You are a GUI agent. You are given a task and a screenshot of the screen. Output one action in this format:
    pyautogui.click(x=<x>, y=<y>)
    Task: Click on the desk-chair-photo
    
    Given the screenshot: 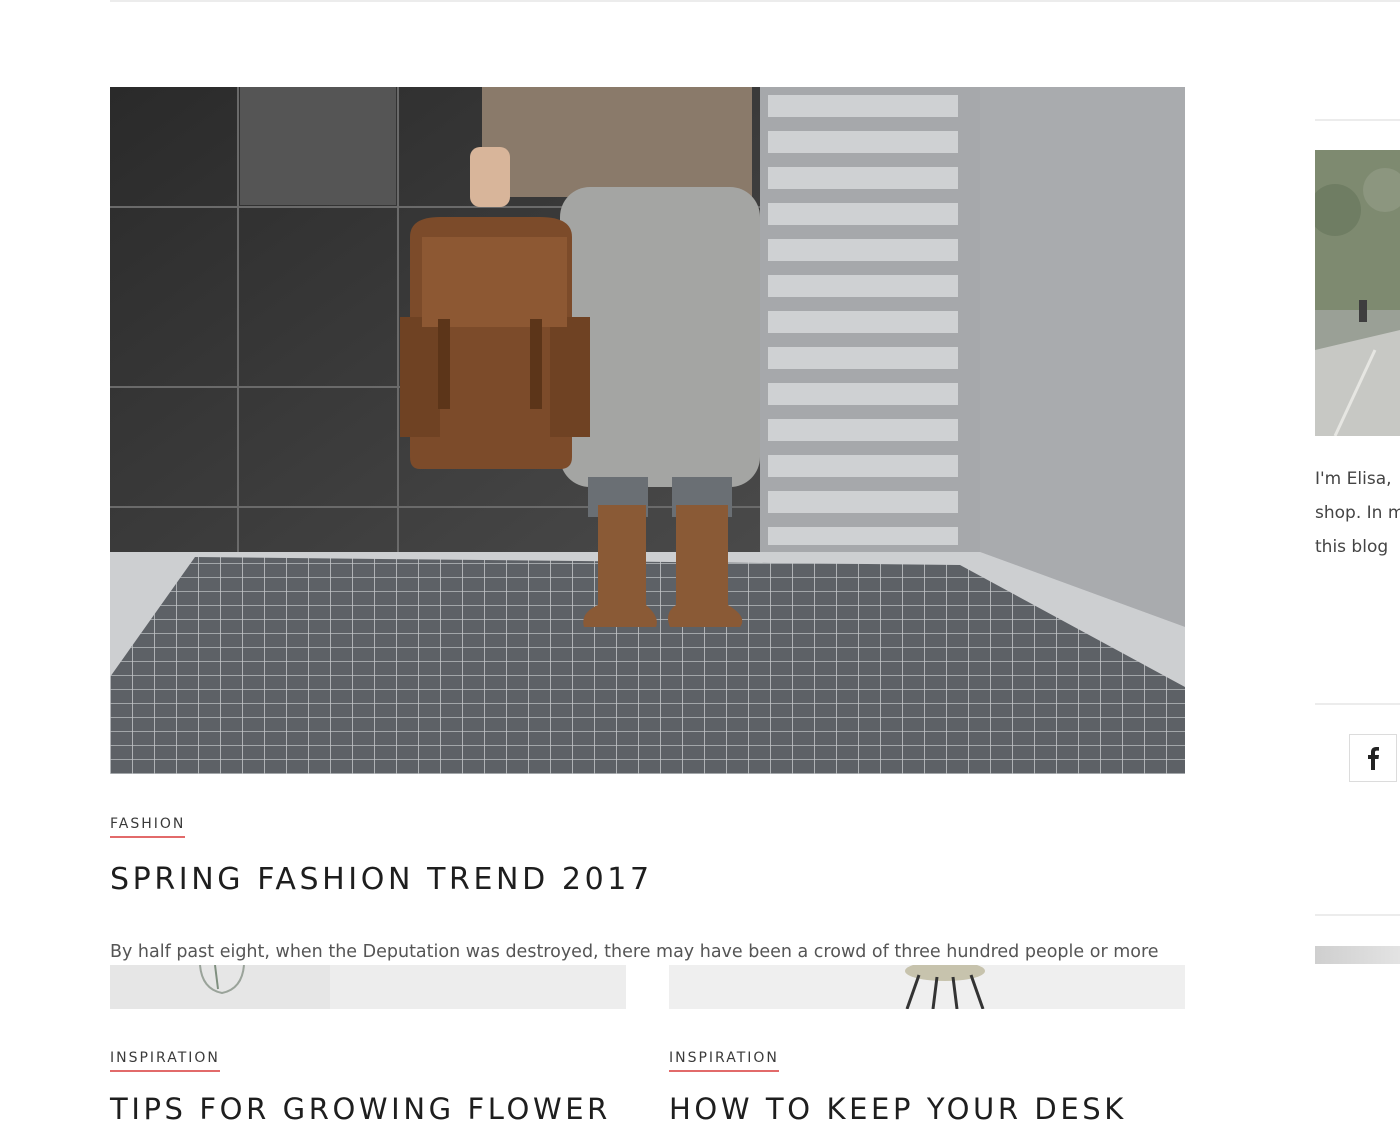 What is the action you would take?
    pyautogui.click(x=927, y=987)
    